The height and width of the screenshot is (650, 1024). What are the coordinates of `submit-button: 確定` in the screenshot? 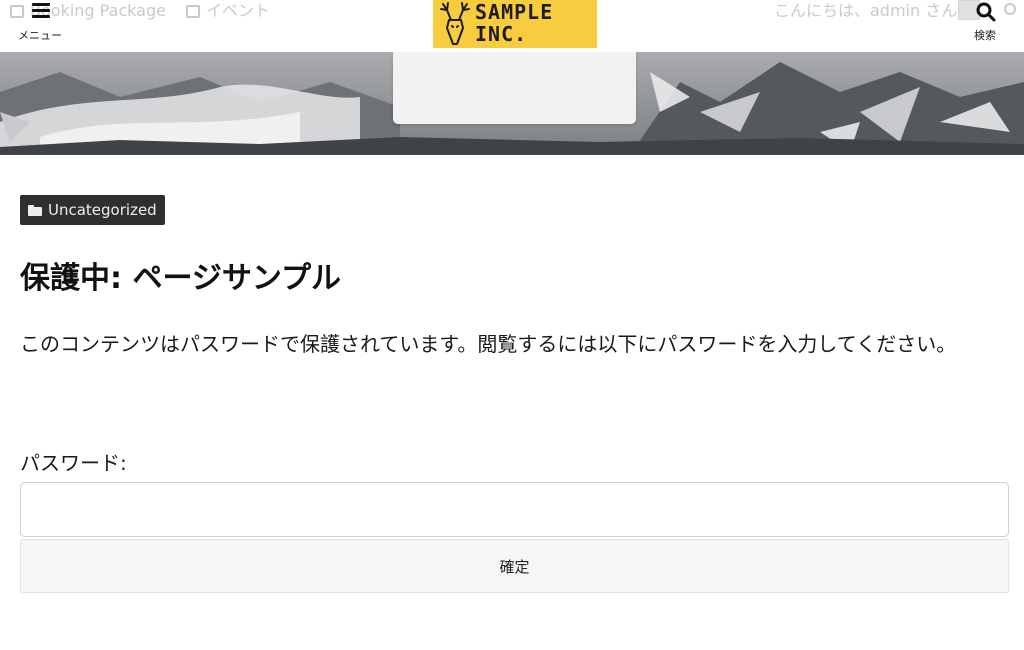 It's located at (514, 566).